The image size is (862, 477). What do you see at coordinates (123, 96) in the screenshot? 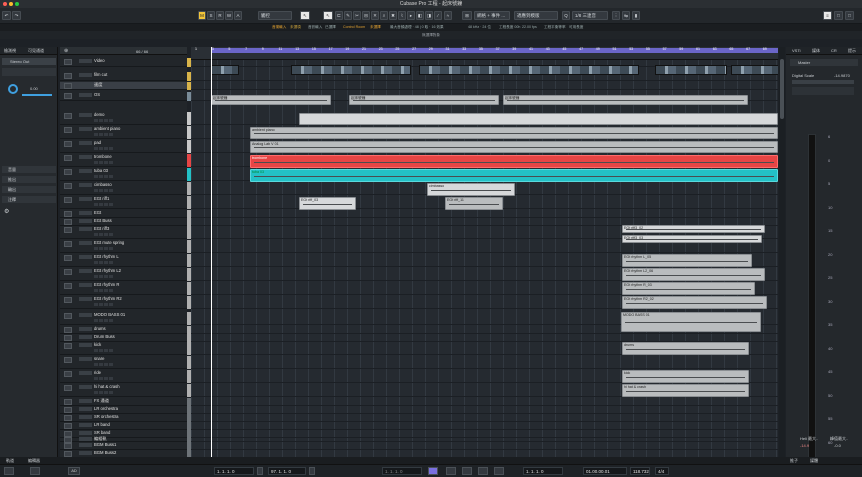
I see `track-header: OS` at bounding box center [123, 96].